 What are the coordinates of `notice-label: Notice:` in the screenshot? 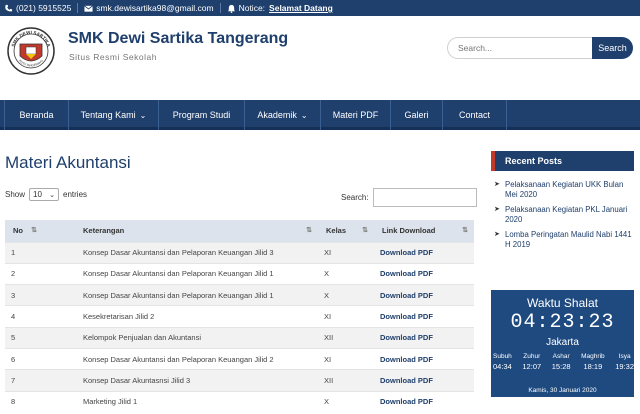 It's located at (252, 8).